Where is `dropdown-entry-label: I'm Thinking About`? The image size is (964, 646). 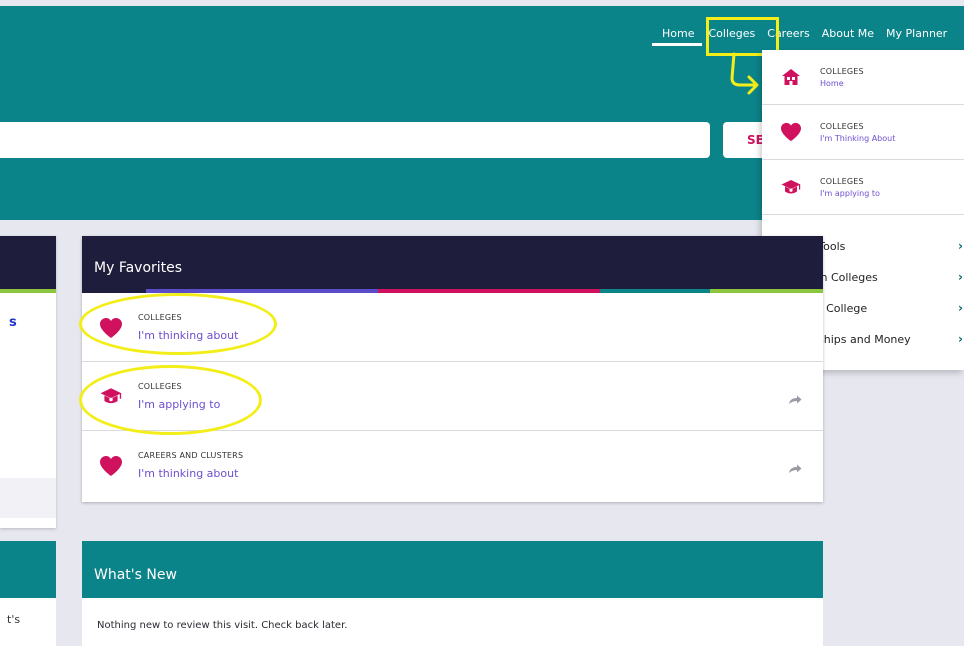
dropdown-entry-label: I'm Thinking About is located at coordinates (858, 138).